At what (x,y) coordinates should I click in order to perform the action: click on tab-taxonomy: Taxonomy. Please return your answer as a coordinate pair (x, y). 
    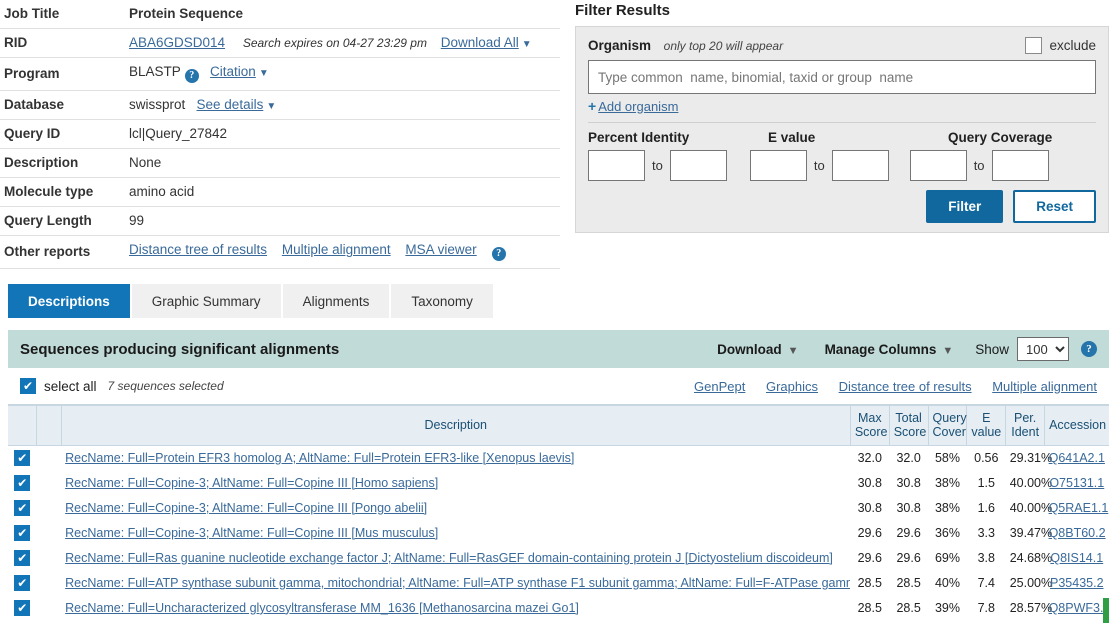
    Looking at the image, I should click on (442, 301).